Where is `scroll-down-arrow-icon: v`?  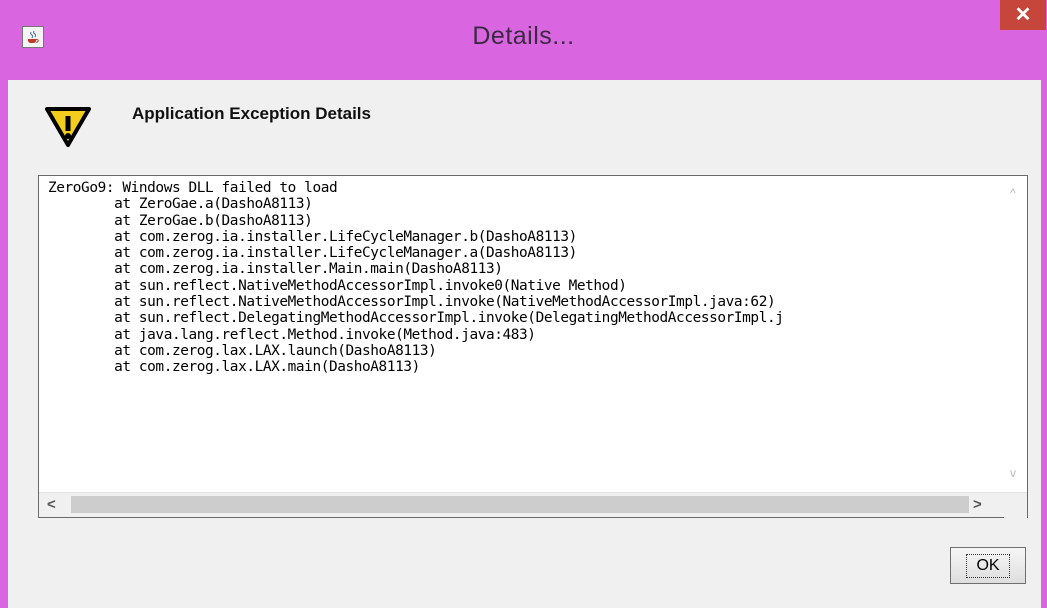 scroll-down-arrow-icon: v is located at coordinates (1013, 473).